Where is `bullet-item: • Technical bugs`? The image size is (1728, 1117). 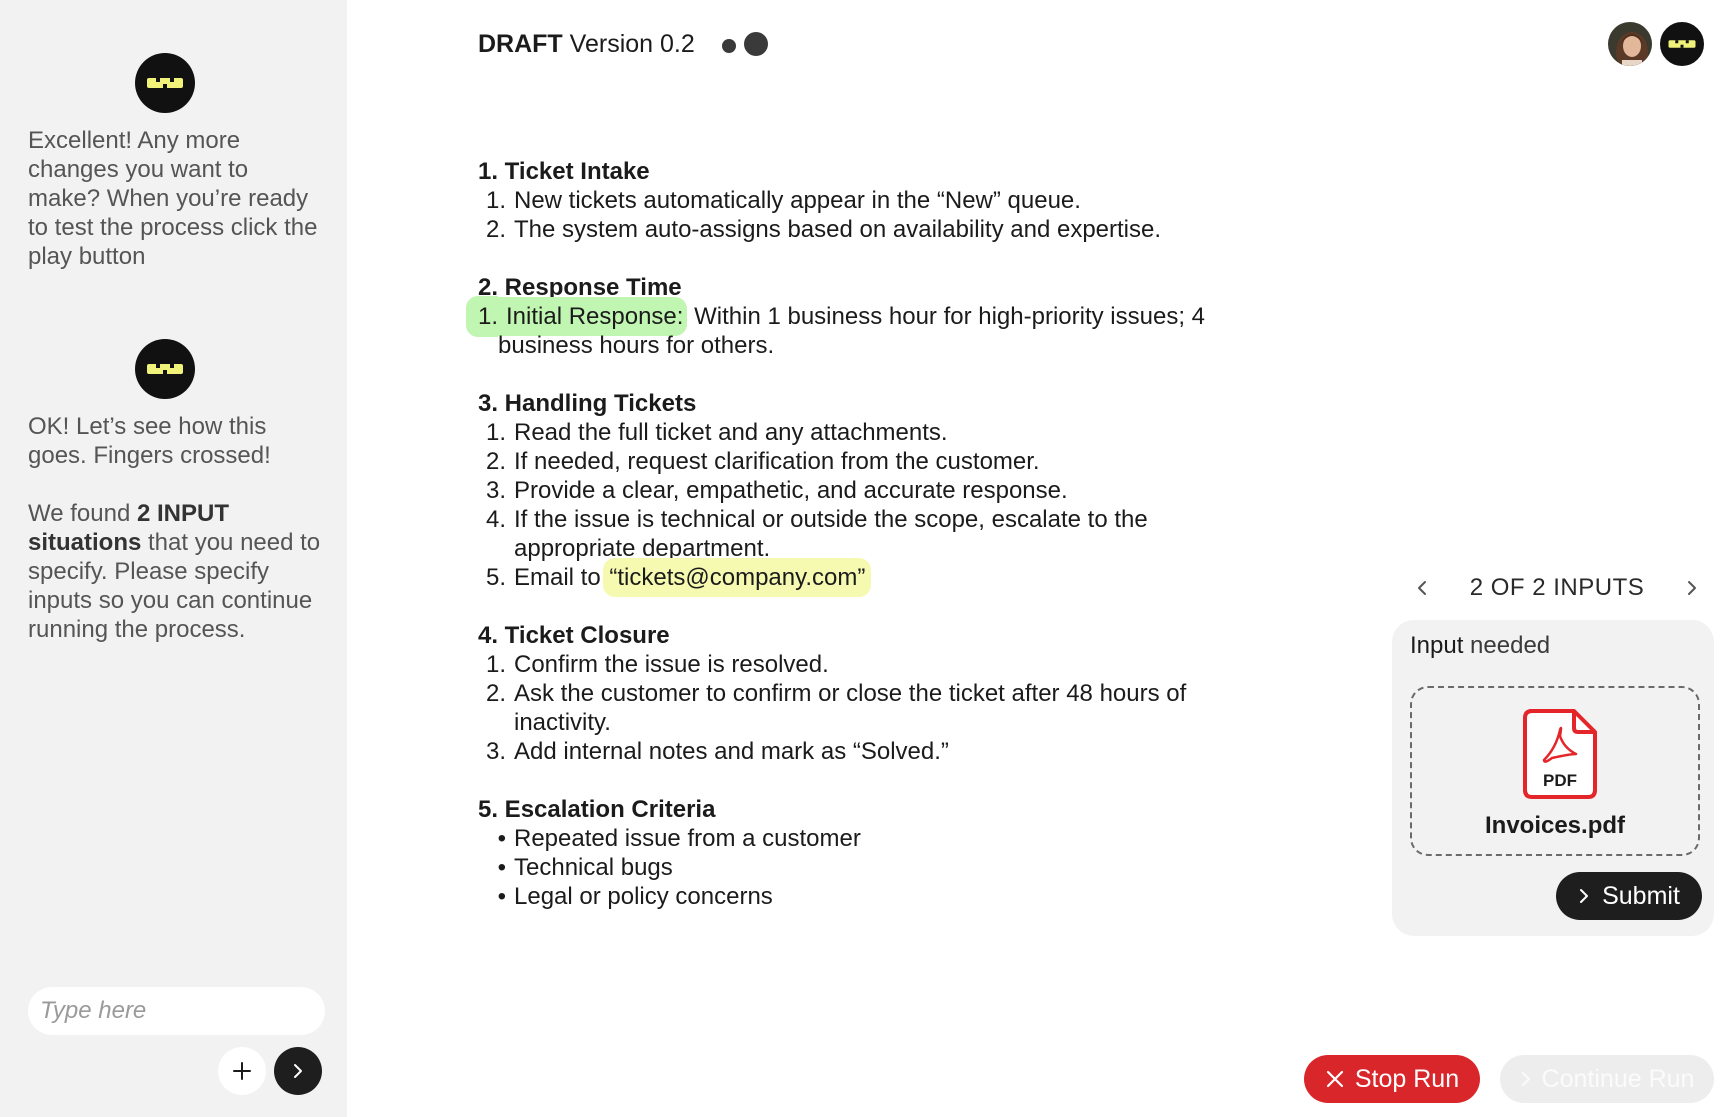 bullet-item: • Technical bugs is located at coordinates (873, 867).